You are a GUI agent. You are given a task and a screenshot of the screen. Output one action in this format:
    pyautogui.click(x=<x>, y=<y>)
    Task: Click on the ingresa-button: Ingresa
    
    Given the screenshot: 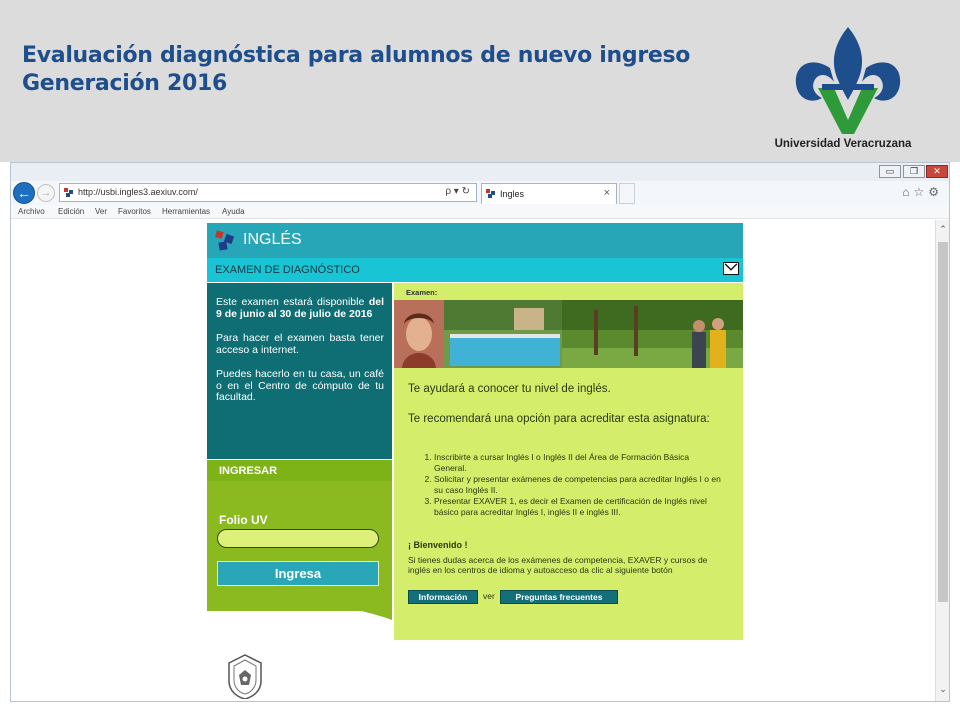 What is the action you would take?
    pyautogui.click(x=298, y=573)
    